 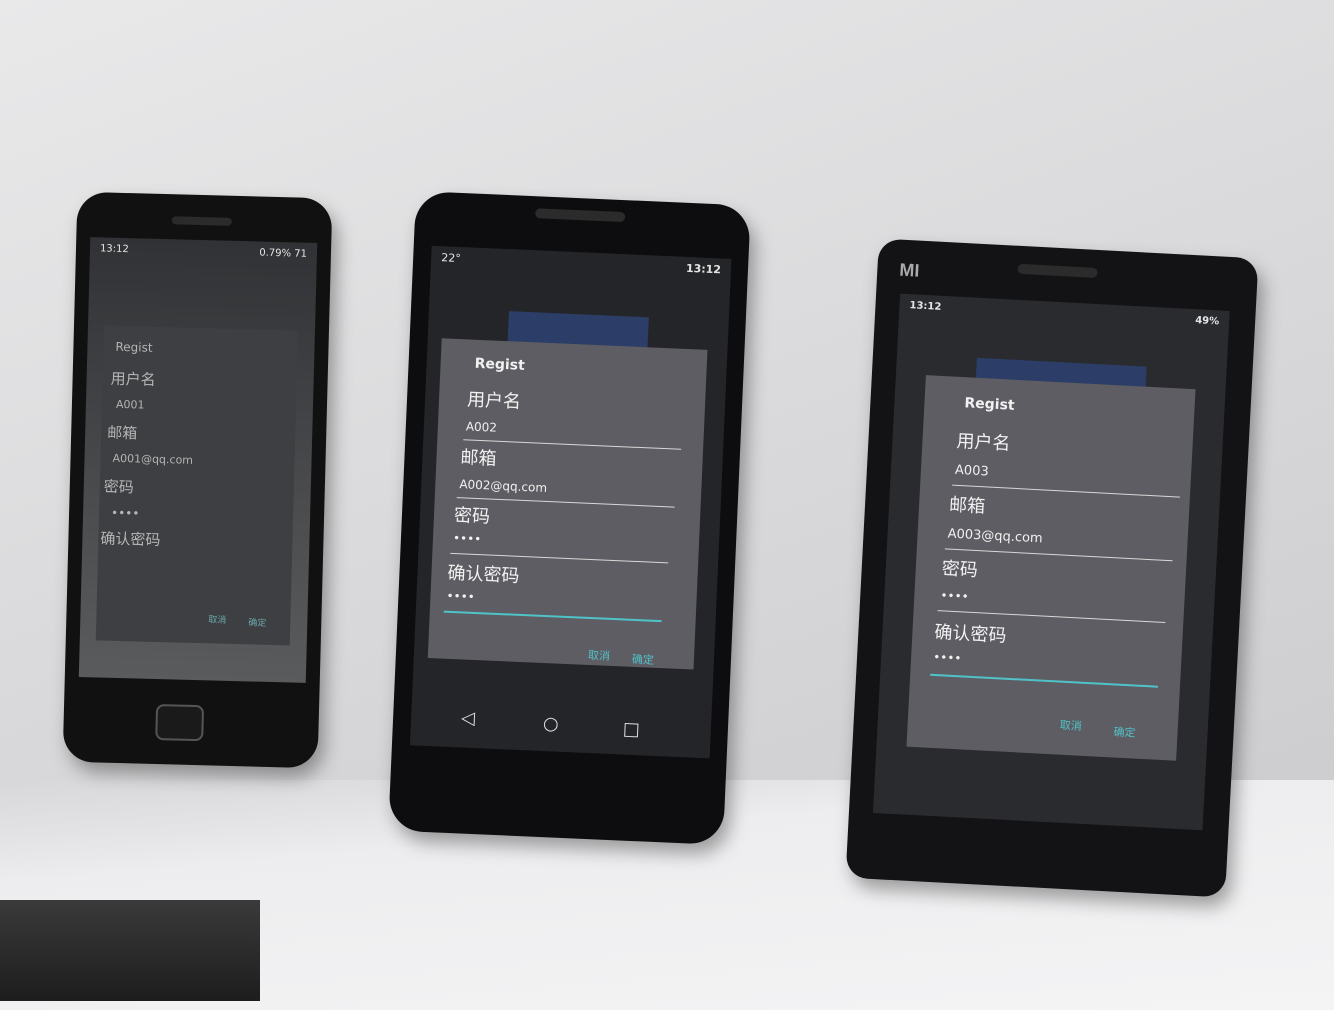 I want to click on status-bar: 13:12 49%, so click(x=1064, y=313).